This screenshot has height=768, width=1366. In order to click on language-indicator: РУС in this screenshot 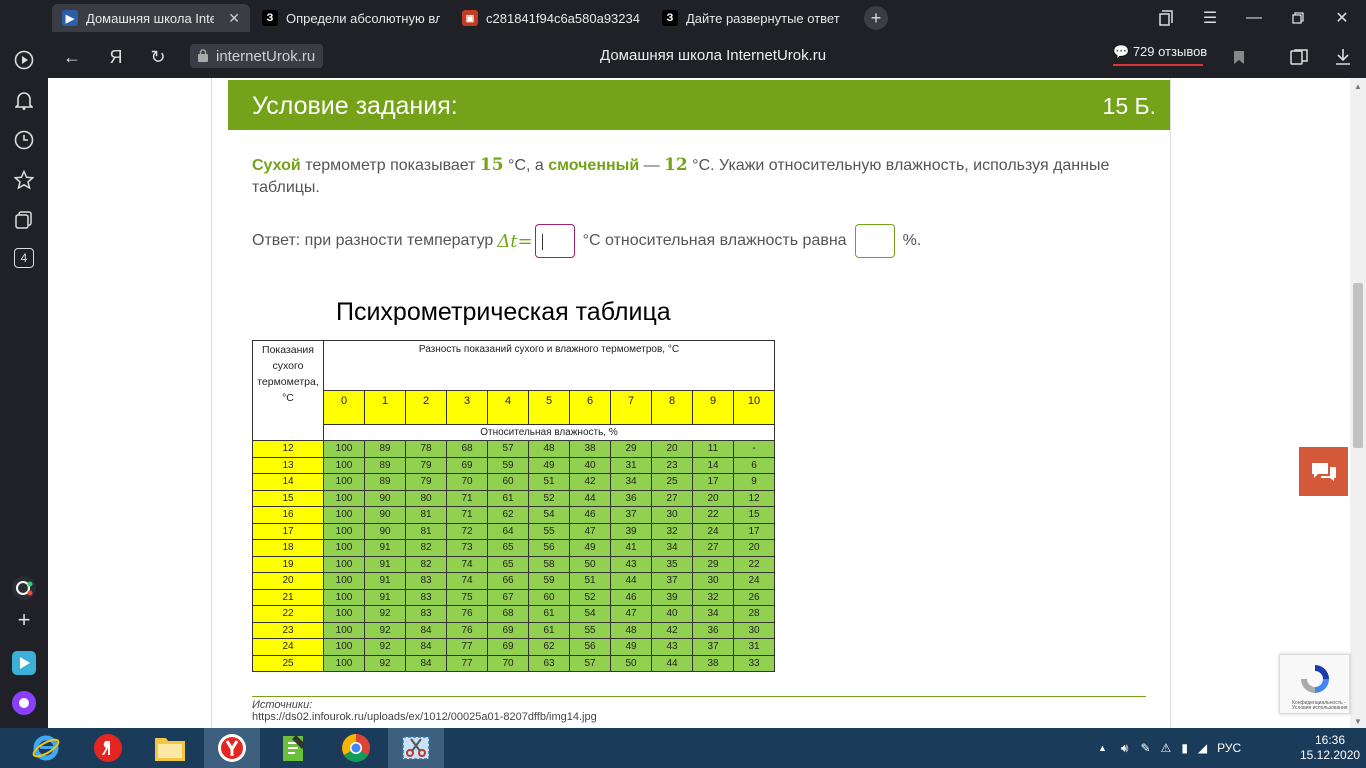, I will do `click(1229, 748)`.